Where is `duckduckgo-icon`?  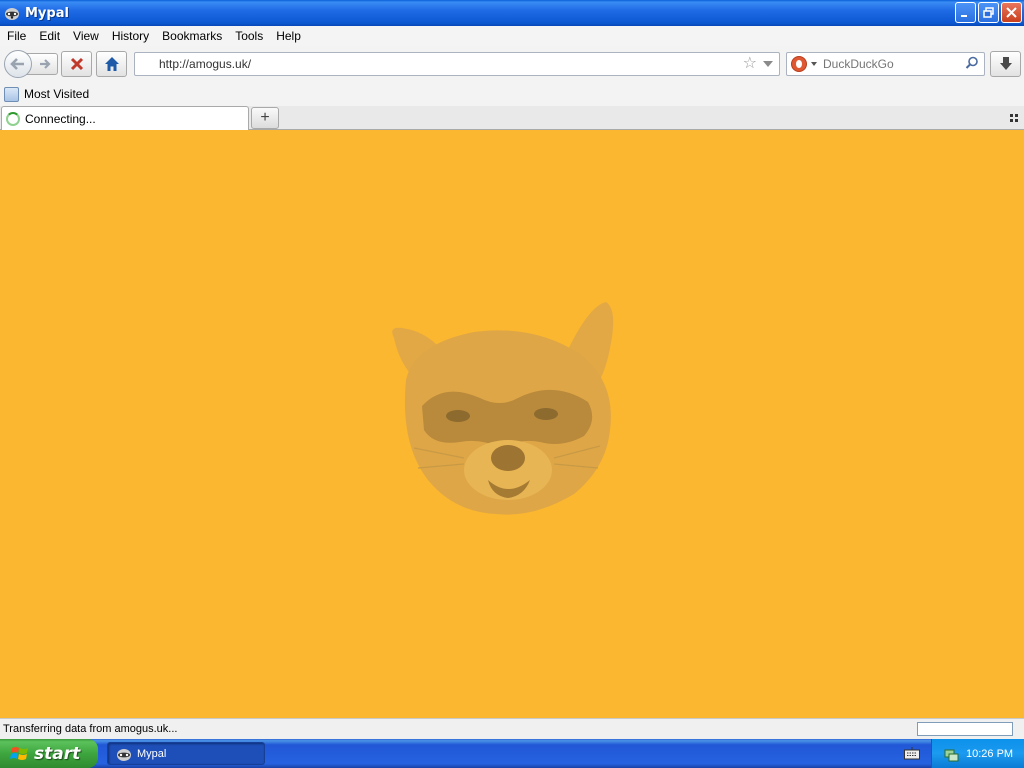 duckduckgo-icon is located at coordinates (799, 64).